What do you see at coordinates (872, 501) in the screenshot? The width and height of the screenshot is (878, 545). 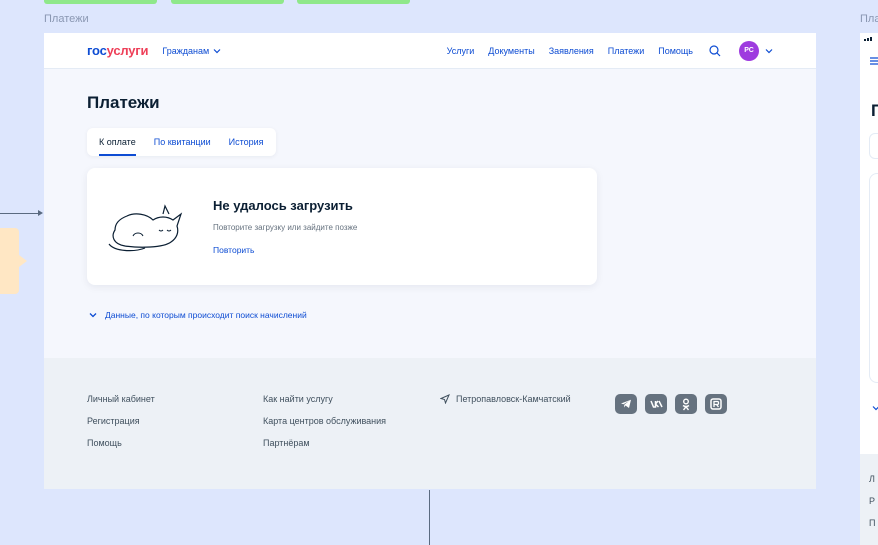 I see `mobile-footer-link: Р` at bounding box center [872, 501].